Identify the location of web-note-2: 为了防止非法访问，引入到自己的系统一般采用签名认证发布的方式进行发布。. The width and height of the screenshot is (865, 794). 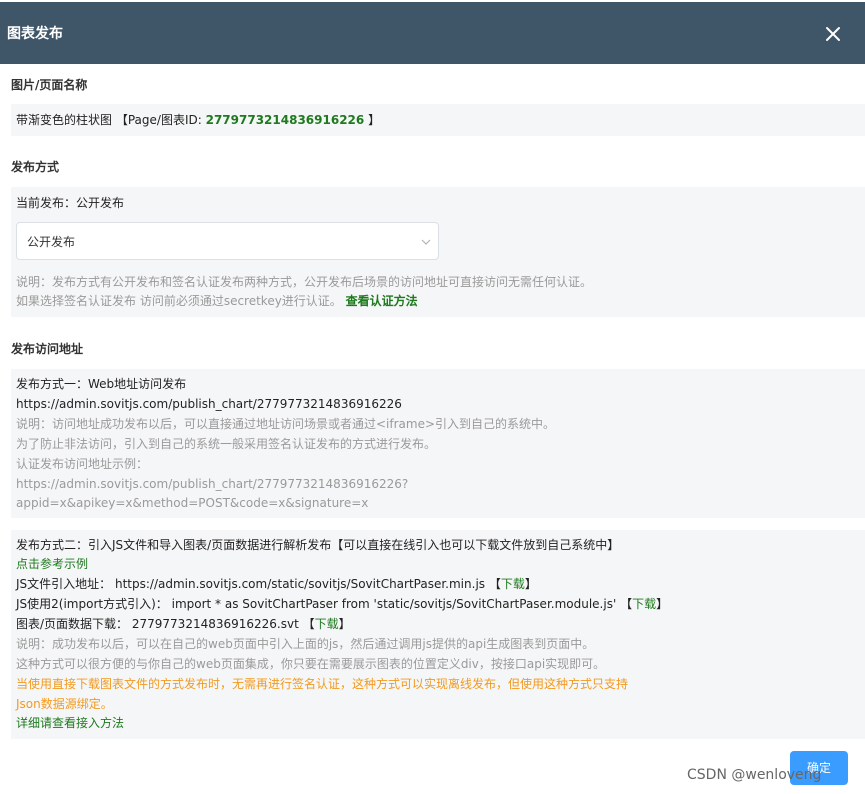
(226, 444).